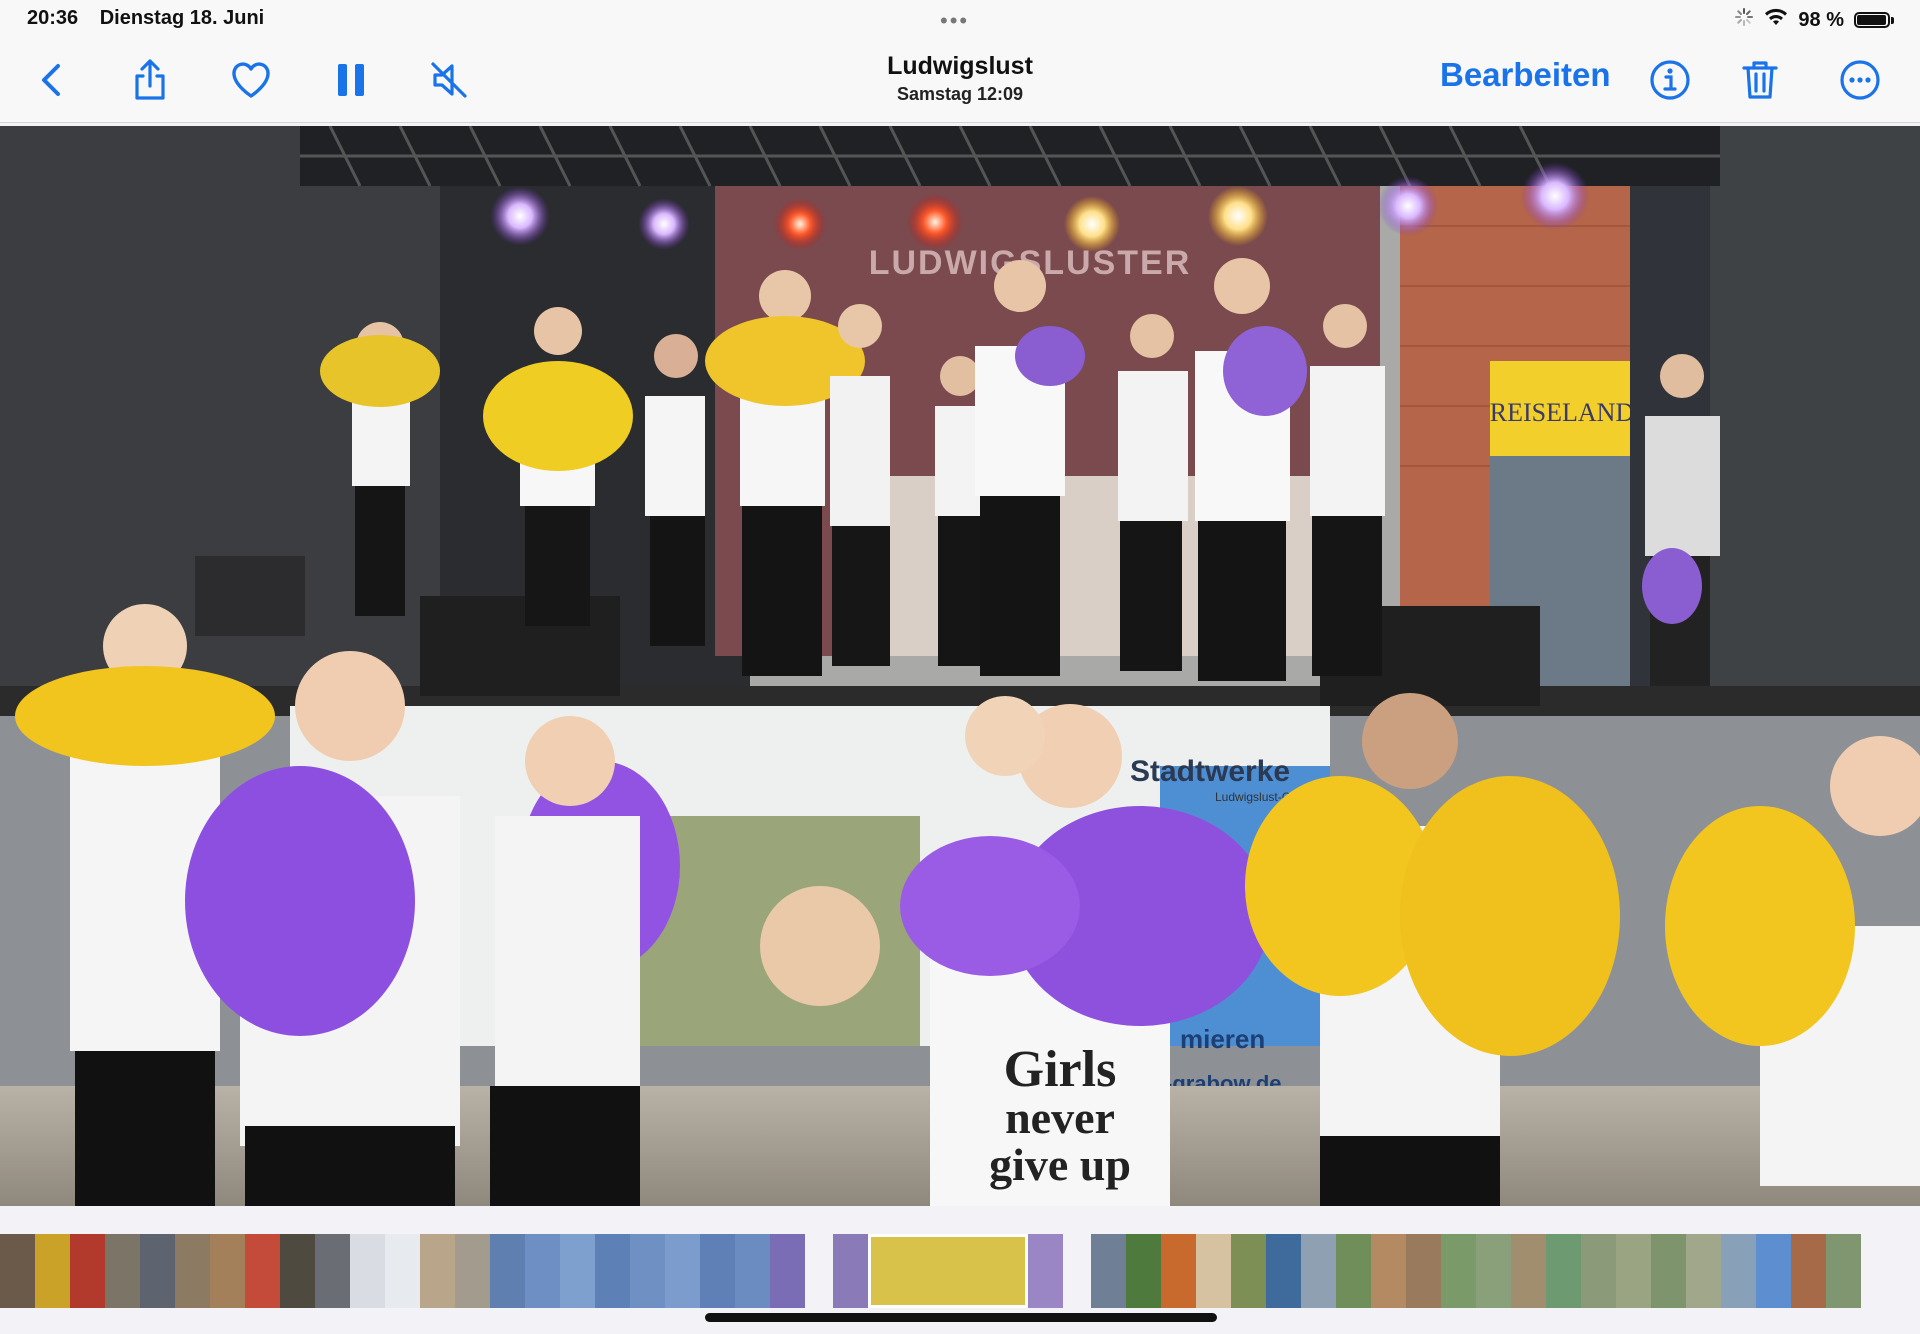 The image size is (1920, 1334). Describe the element at coordinates (351, 80) in the screenshot. I see `pause-icon` at that location.